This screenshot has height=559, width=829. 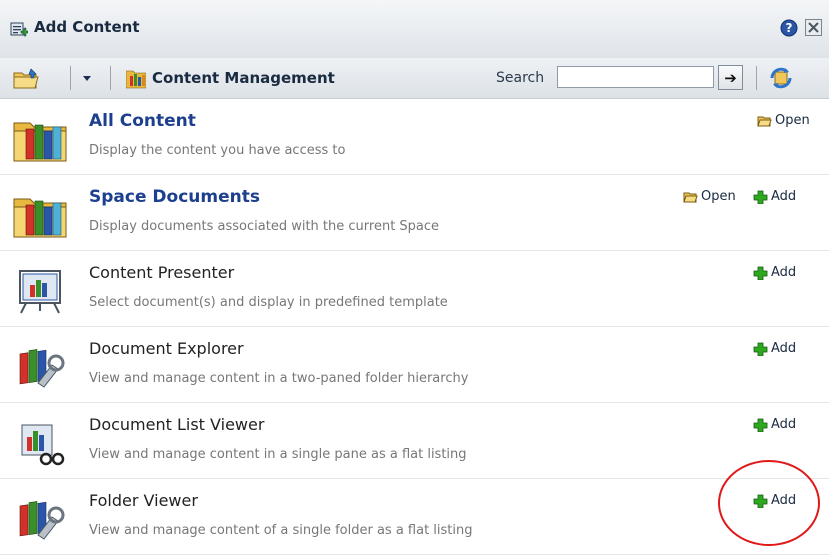 I want to click on toolbar: Content Management Search ➔, so click(x=414, y=78).